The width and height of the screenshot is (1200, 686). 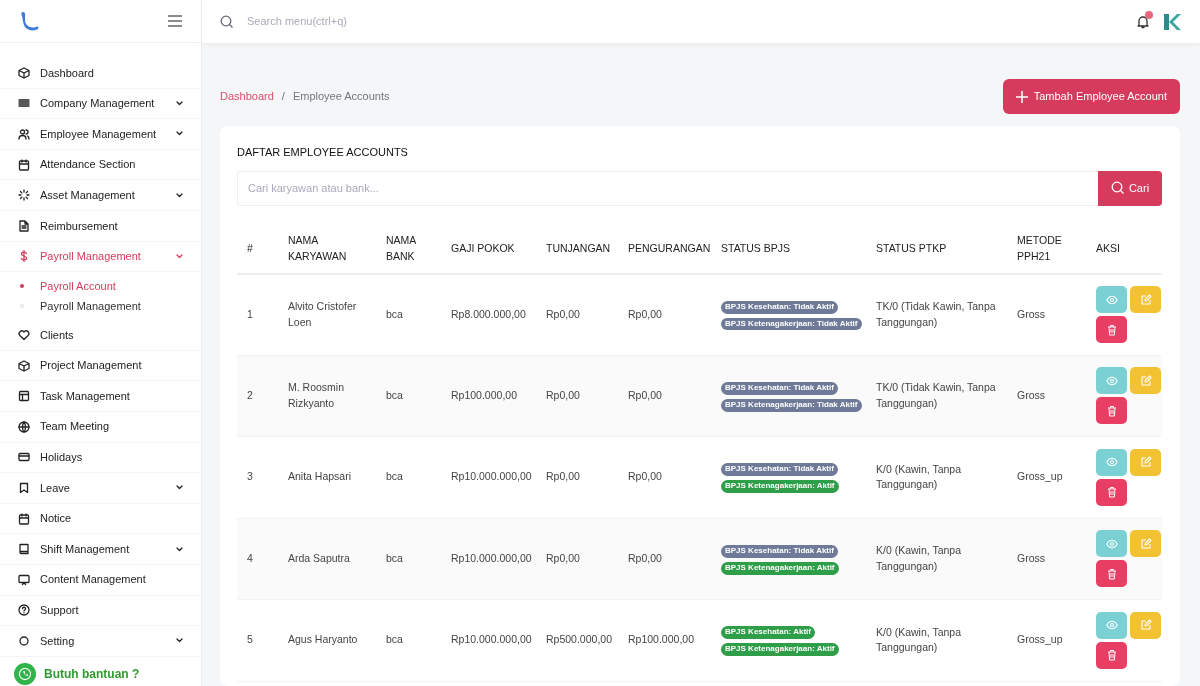 I want to click on column-header: TUNJANGAN, so click(x=577, y=249).